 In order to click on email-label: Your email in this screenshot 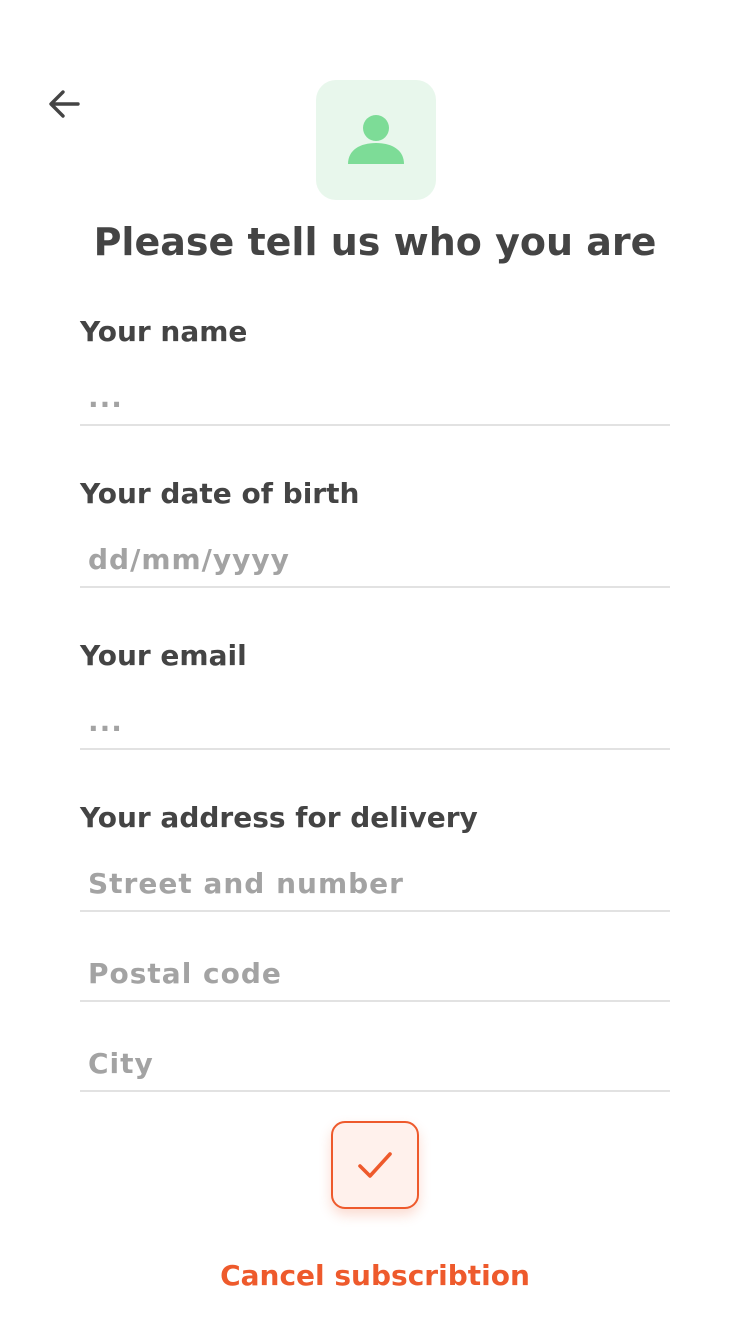, I will do `click(163, 655)`.